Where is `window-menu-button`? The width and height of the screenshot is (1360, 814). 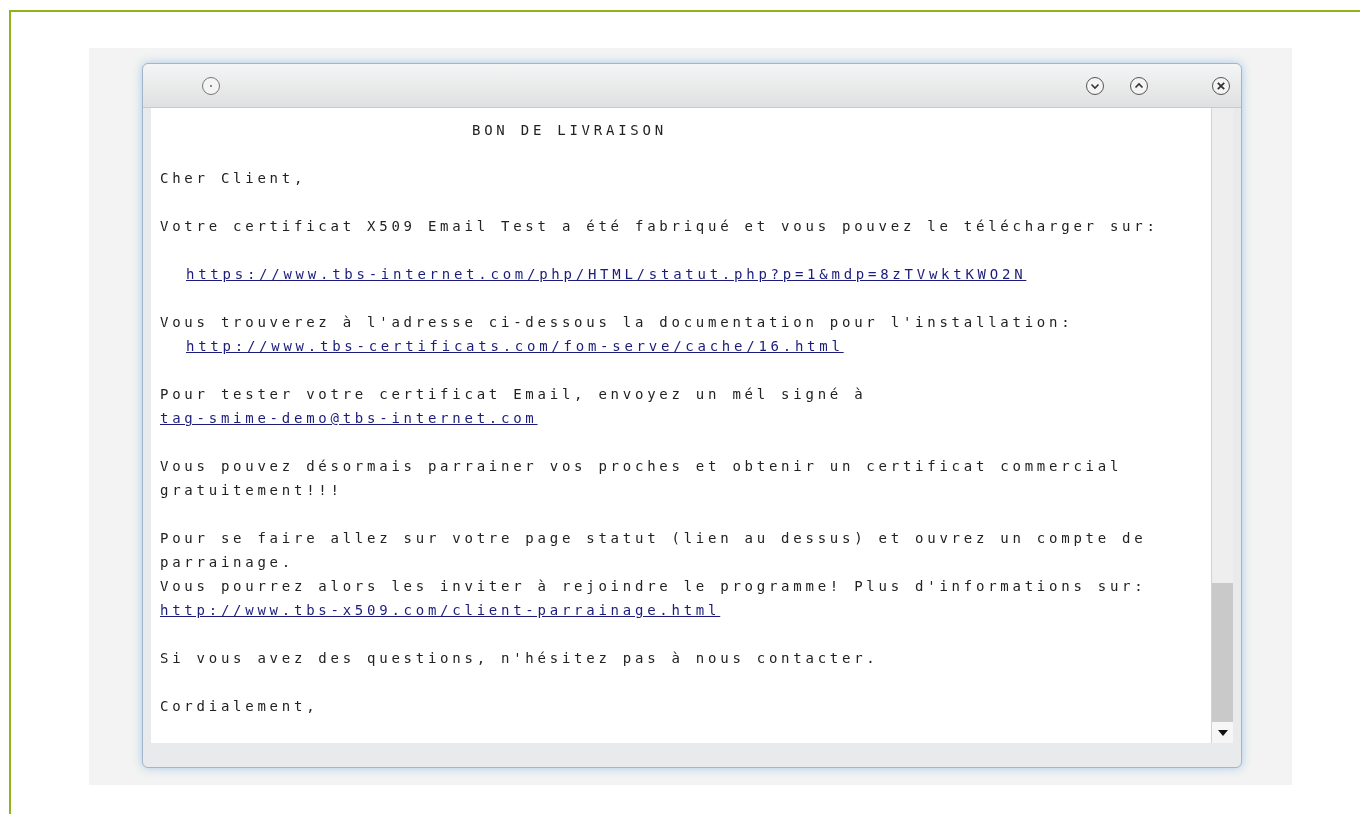 window-menu-button is located at coordinates (211, 85).